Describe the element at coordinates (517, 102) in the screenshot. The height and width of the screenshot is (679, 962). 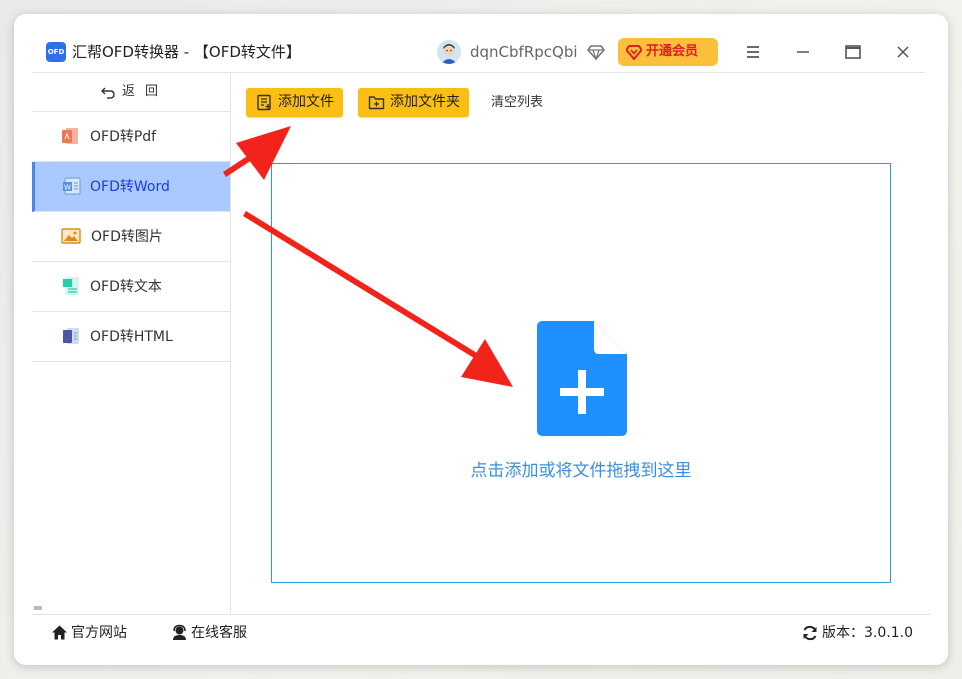
I see `clear-list-button: 清空列表` at that location.